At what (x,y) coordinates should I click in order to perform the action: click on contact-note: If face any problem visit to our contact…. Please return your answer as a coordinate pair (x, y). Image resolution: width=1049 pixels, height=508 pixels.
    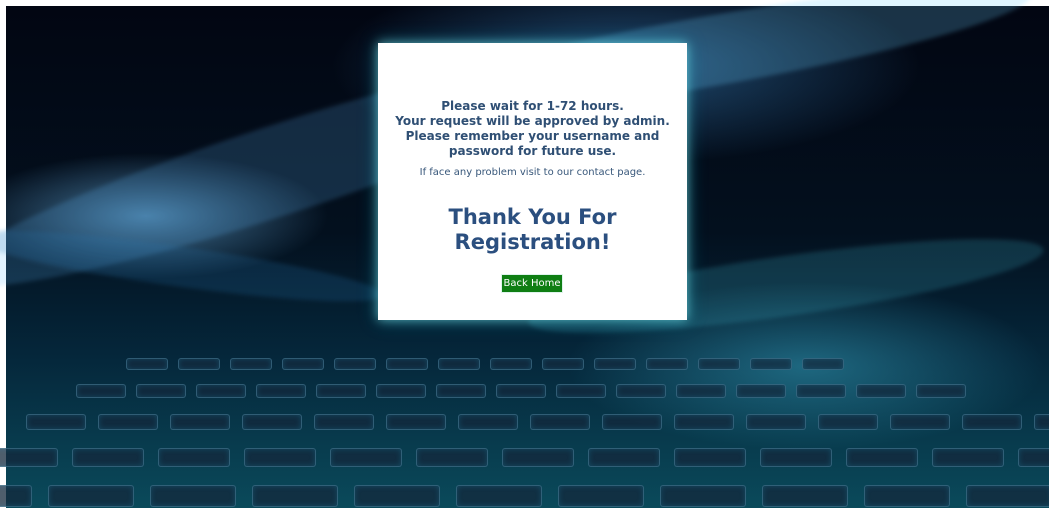
    Looking at the image, I should click on (532, 172).